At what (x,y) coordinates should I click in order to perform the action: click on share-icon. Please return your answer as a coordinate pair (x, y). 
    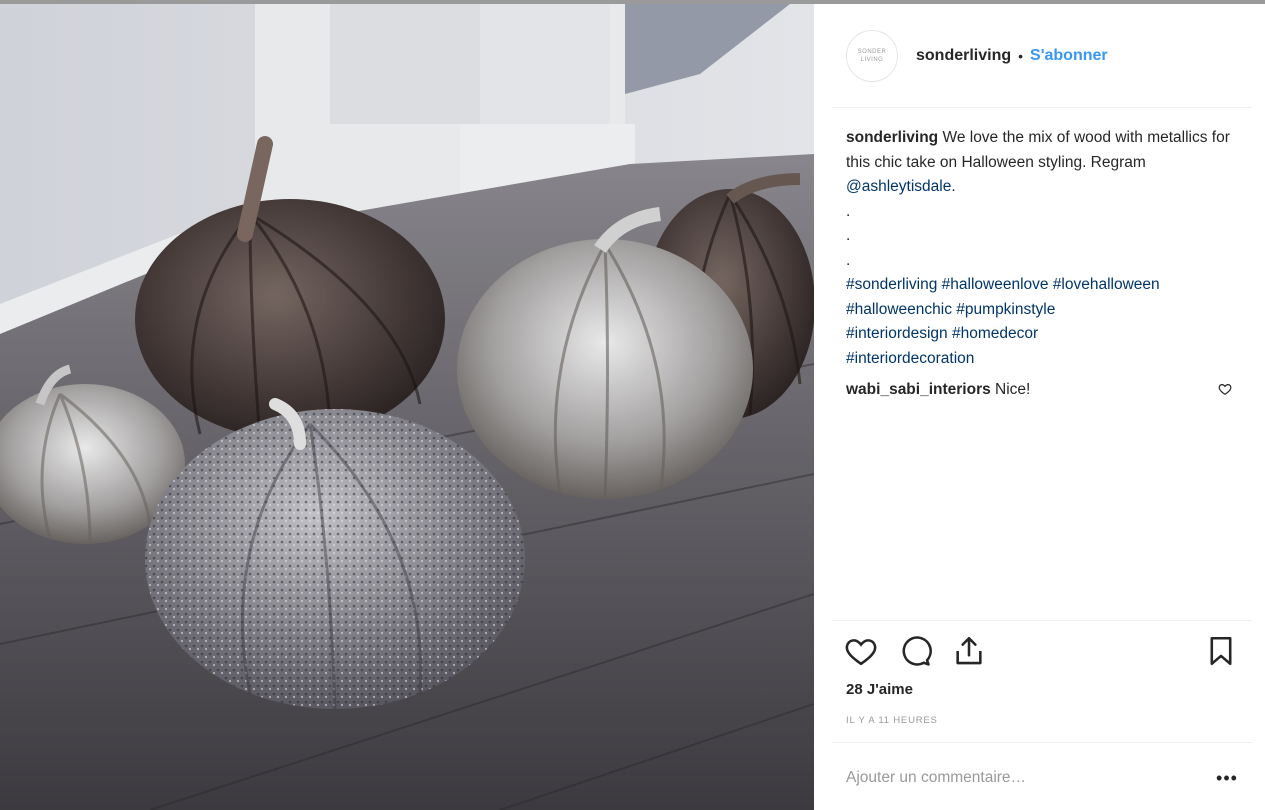
    Looking at the image, I should click on (969, 650).